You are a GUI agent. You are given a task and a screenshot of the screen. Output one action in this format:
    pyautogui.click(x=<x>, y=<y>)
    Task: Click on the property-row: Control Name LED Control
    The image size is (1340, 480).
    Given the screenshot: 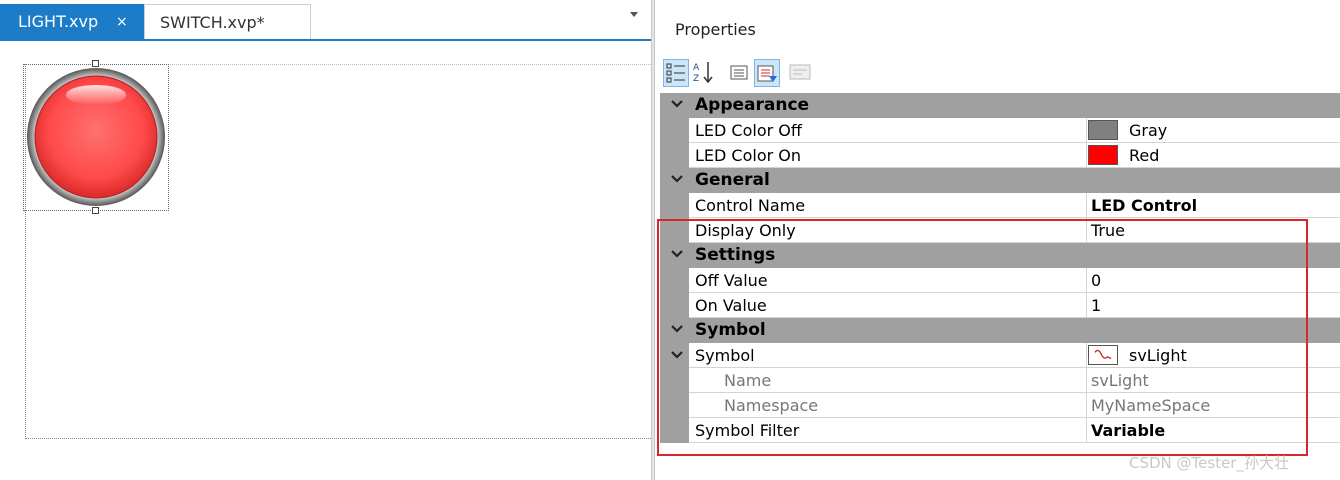 What is the action you would take?
    pyautogui.click(x=1000, y=205)
    